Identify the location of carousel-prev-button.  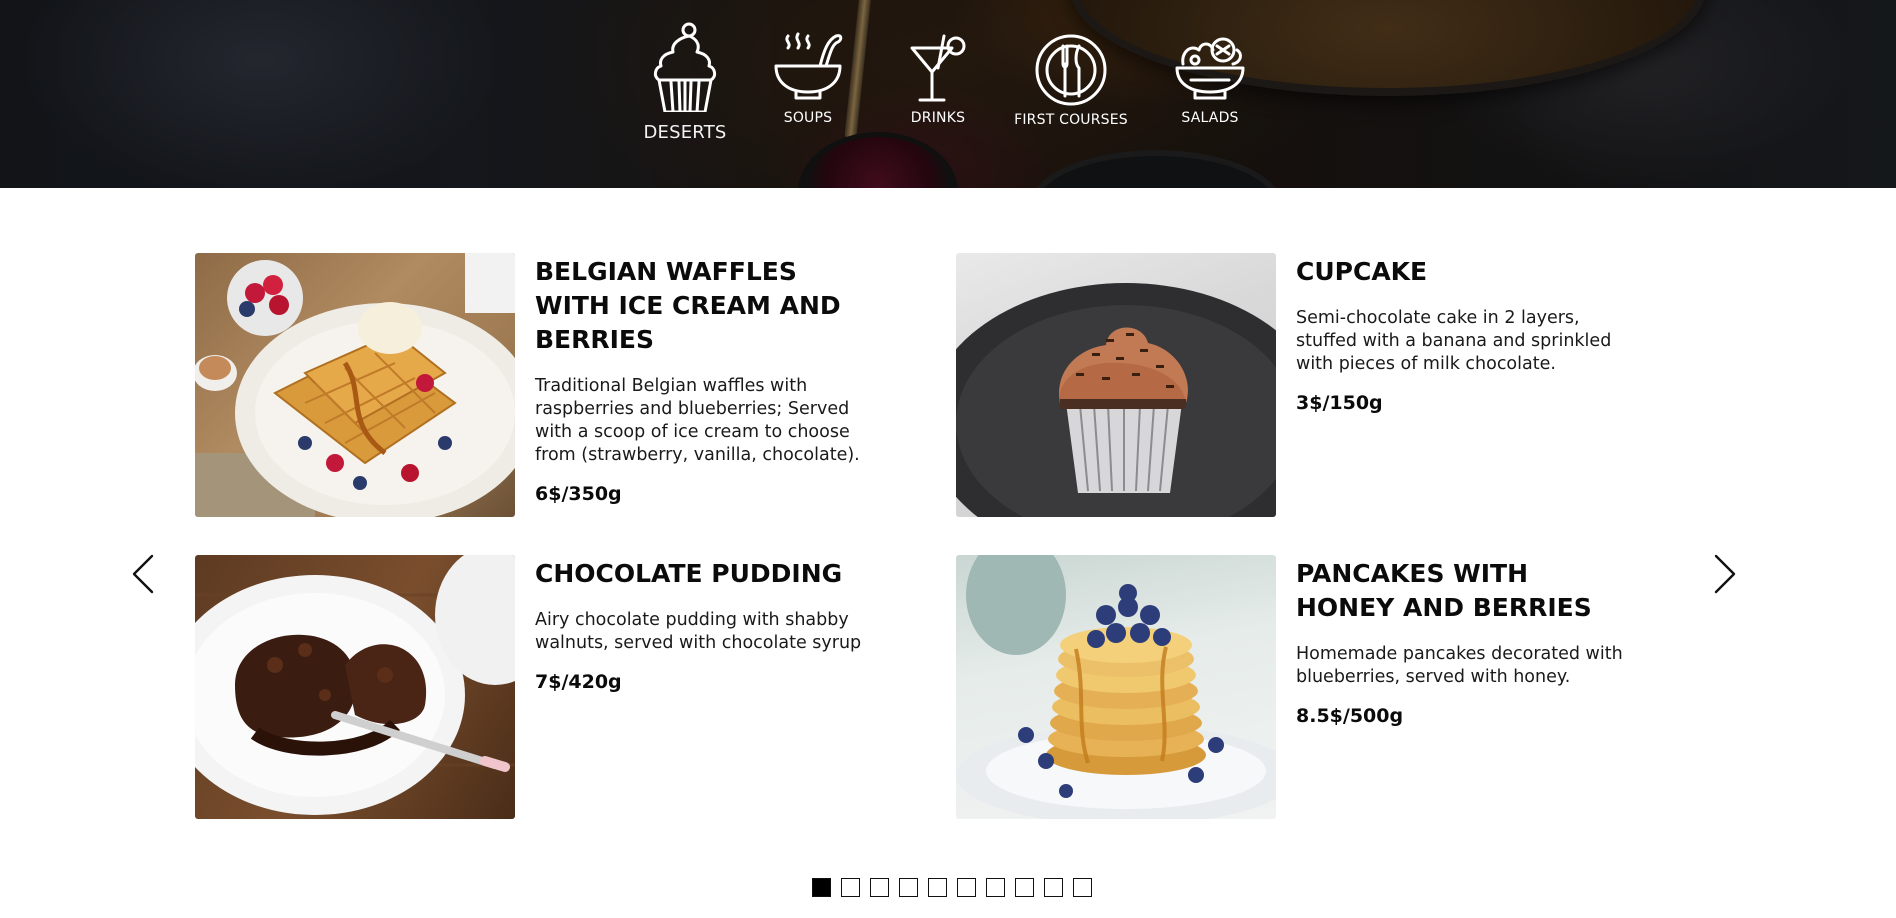
(143, 574).